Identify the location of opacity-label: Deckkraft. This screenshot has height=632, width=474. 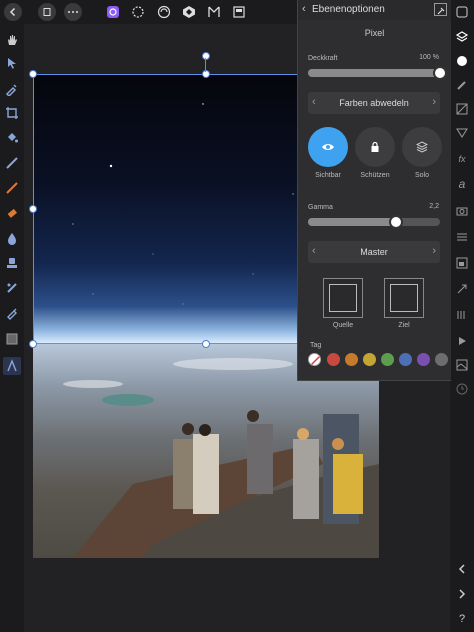
(323, 58).